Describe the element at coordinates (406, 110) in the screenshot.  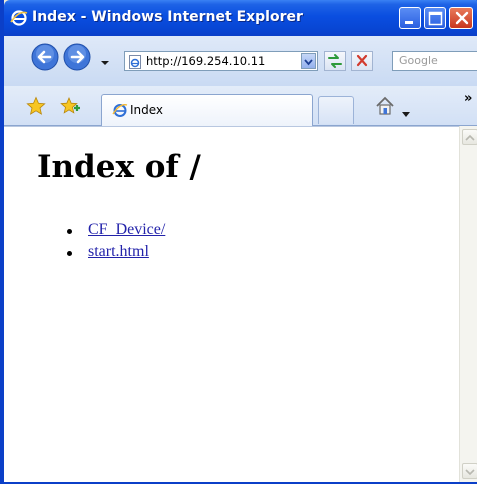
I see `home-dropdown` at that location.